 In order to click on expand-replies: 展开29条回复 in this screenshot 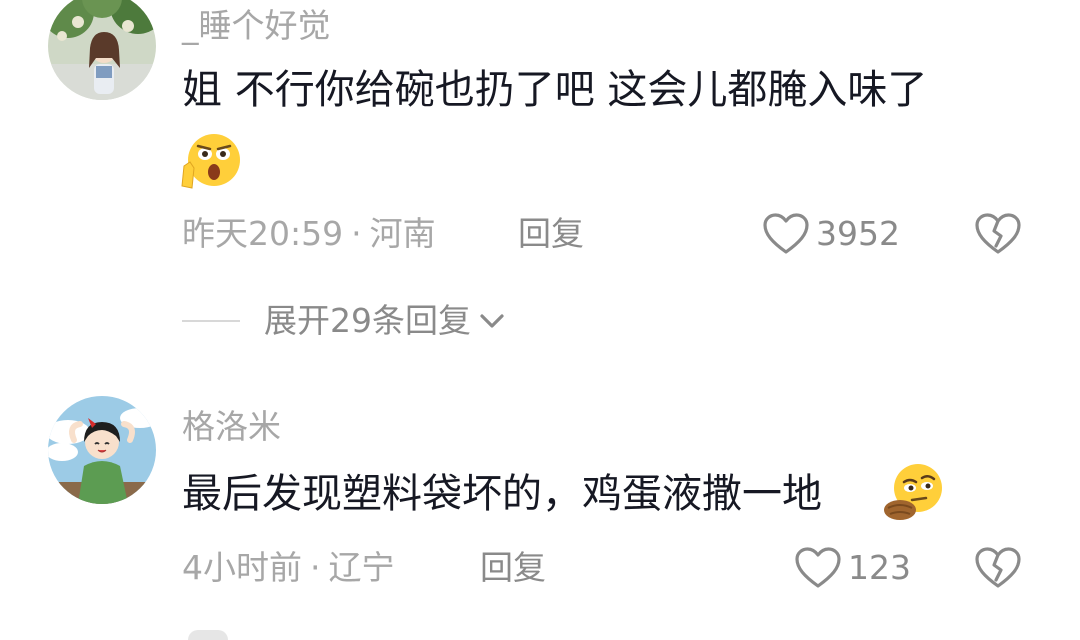, I will do `click(344, 321)`.